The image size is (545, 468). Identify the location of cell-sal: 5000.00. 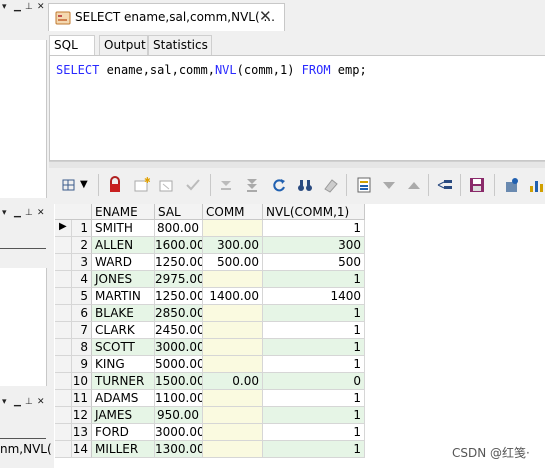
(179, 364).